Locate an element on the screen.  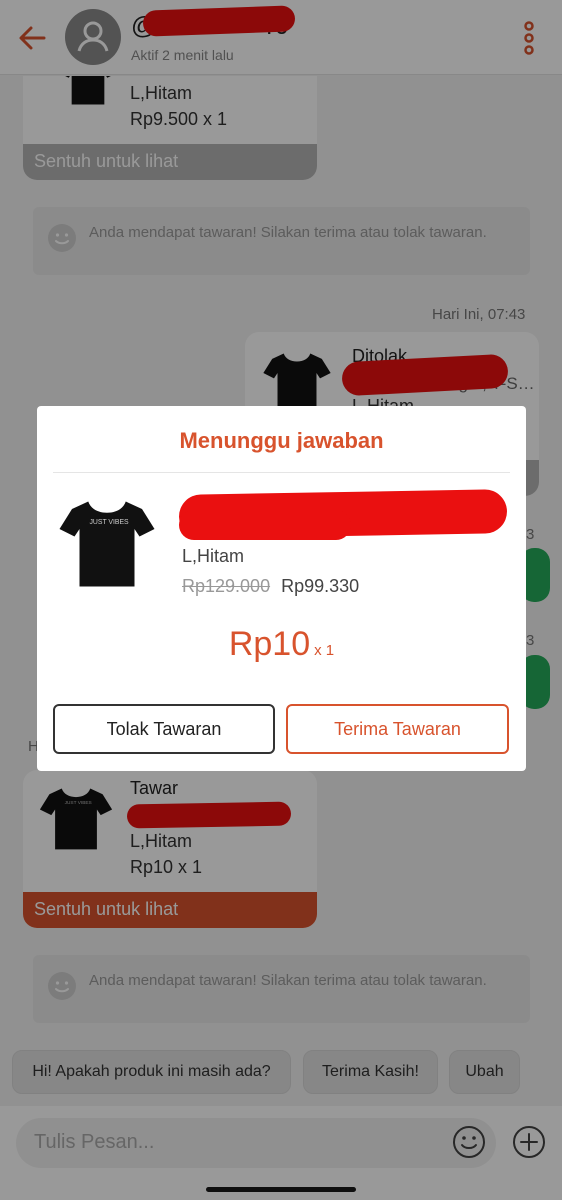
modal-title: Menunggu jawaban is located at coordinates (281, 440).